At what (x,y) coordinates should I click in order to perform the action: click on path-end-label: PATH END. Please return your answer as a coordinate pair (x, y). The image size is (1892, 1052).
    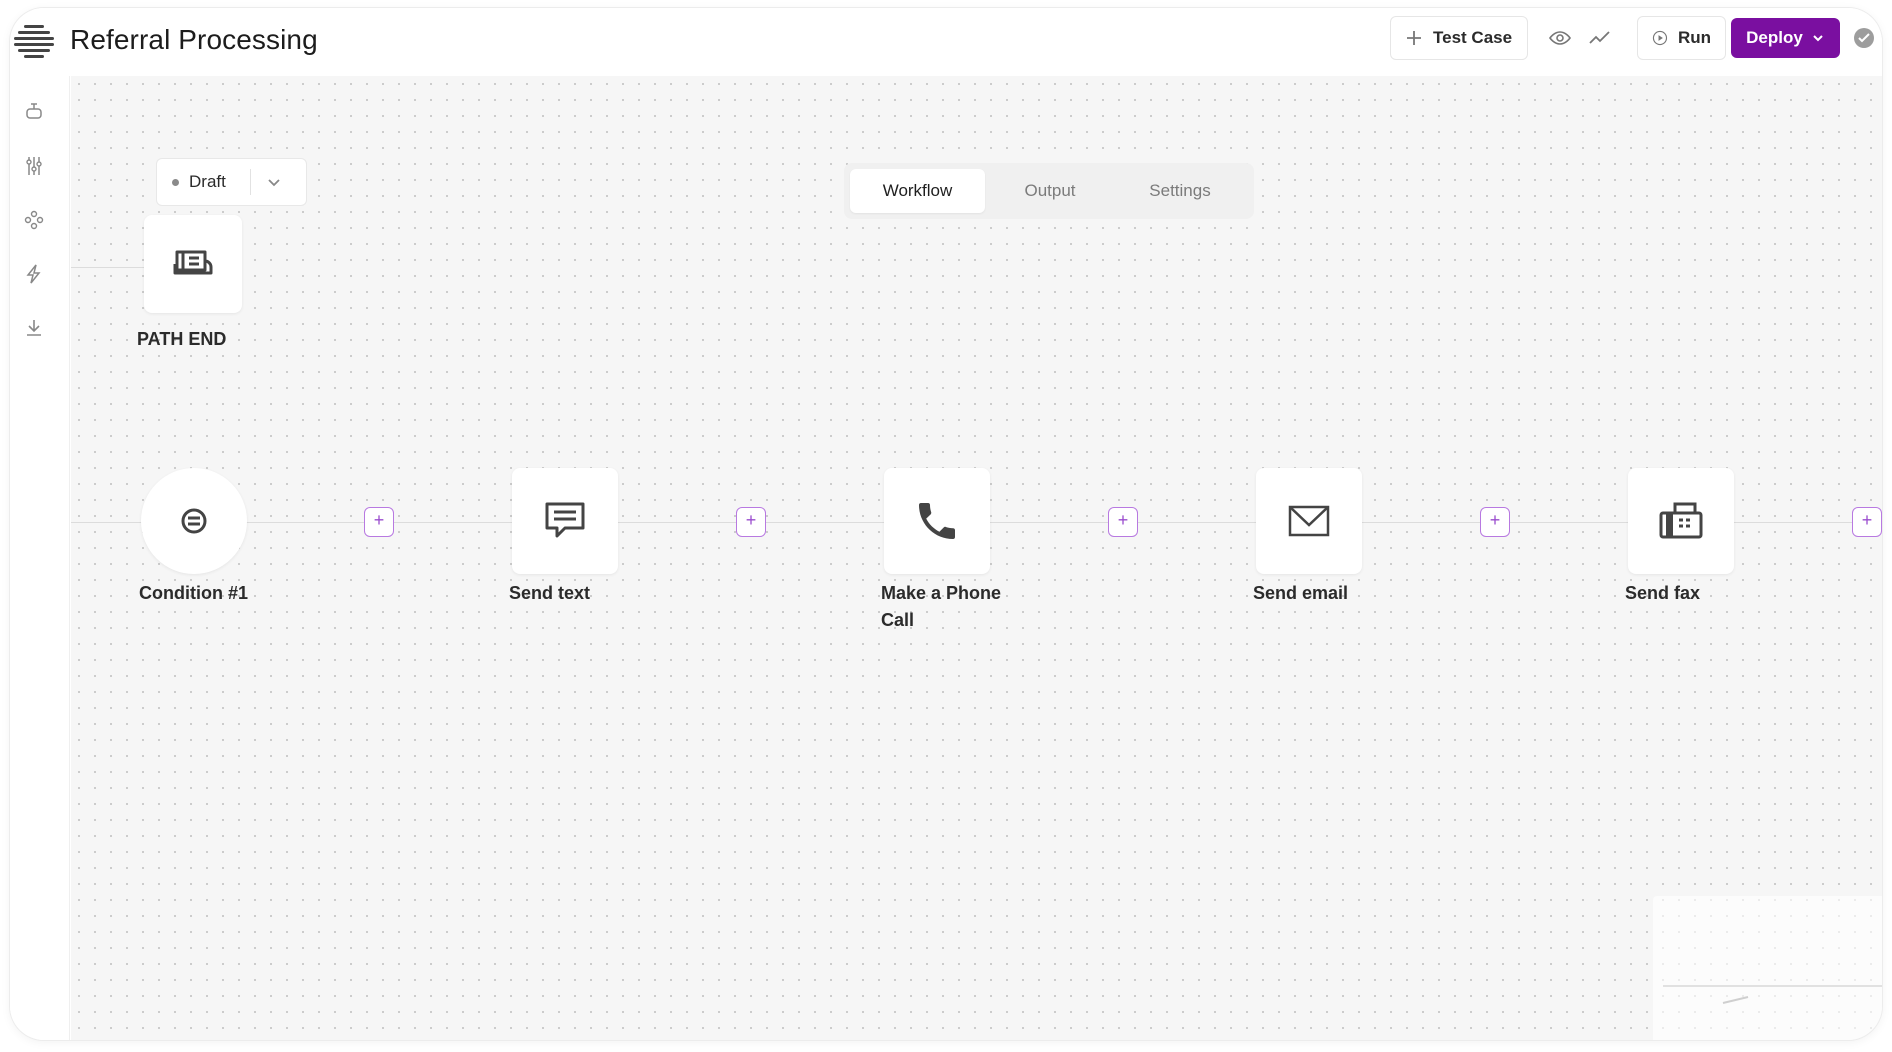
    Looking at the image, I should click on (182, 339).